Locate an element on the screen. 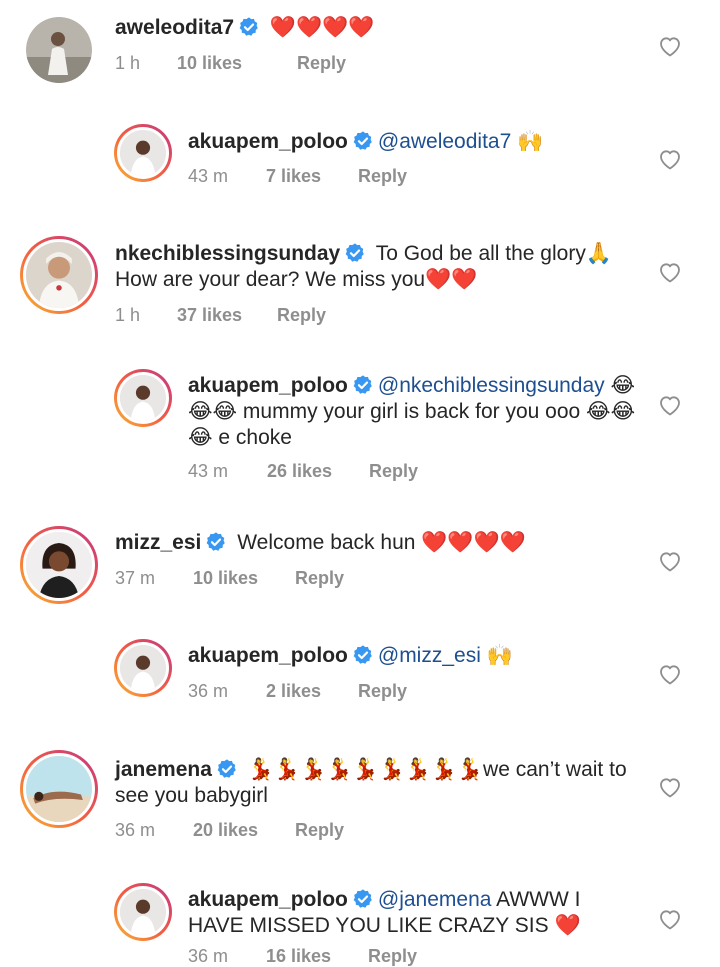  comment-body: ❤️❤️❤️❤️ is located at coordinates (319, 27).